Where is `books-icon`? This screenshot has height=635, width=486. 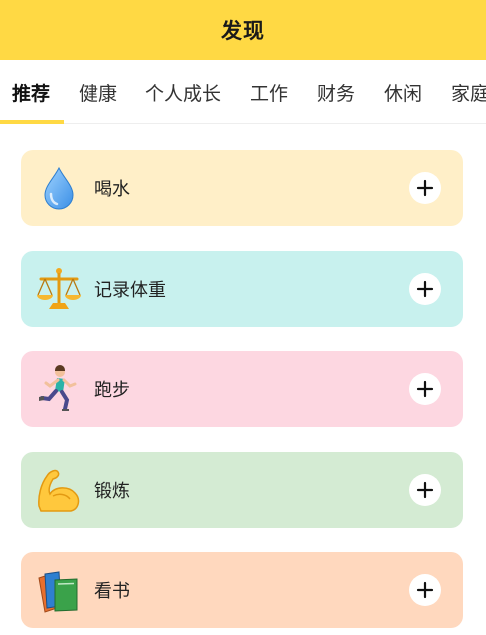
books-icon is located at coordinates (59, 590).